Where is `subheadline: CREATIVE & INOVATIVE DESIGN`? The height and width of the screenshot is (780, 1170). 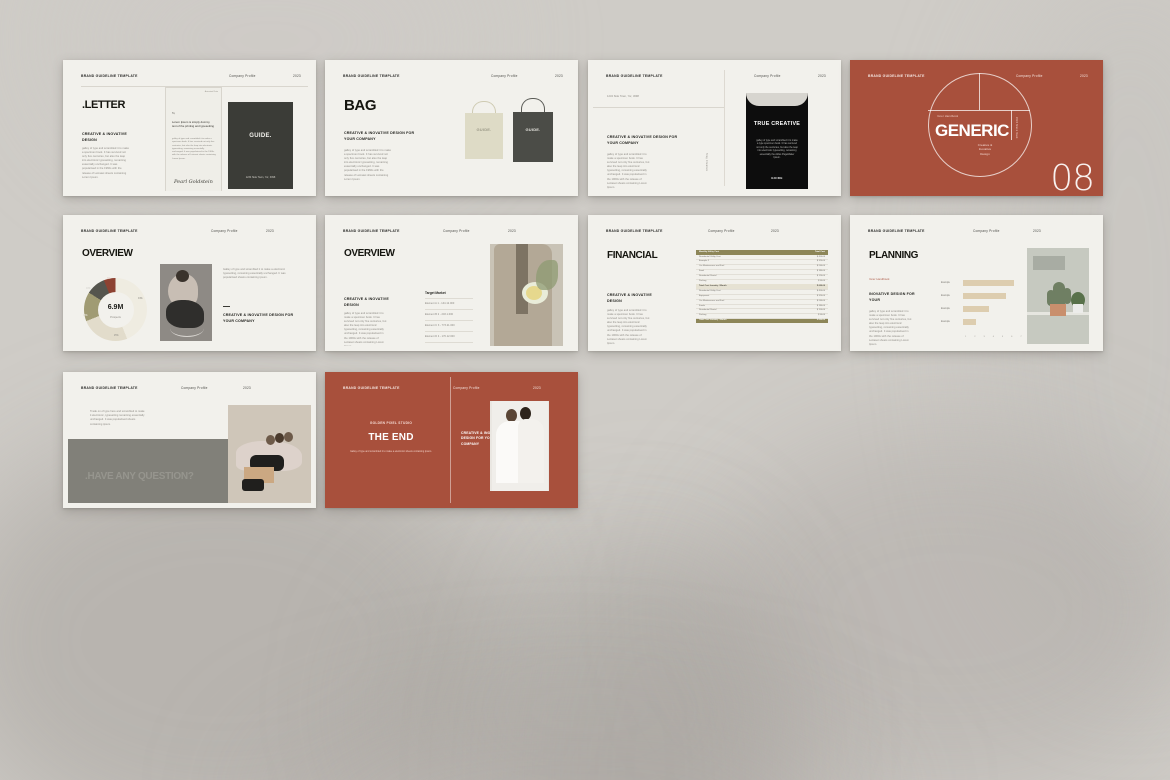
subheadline: CREATIVE & INOVATIVE DESIGN is located at coordinates (366, 302).